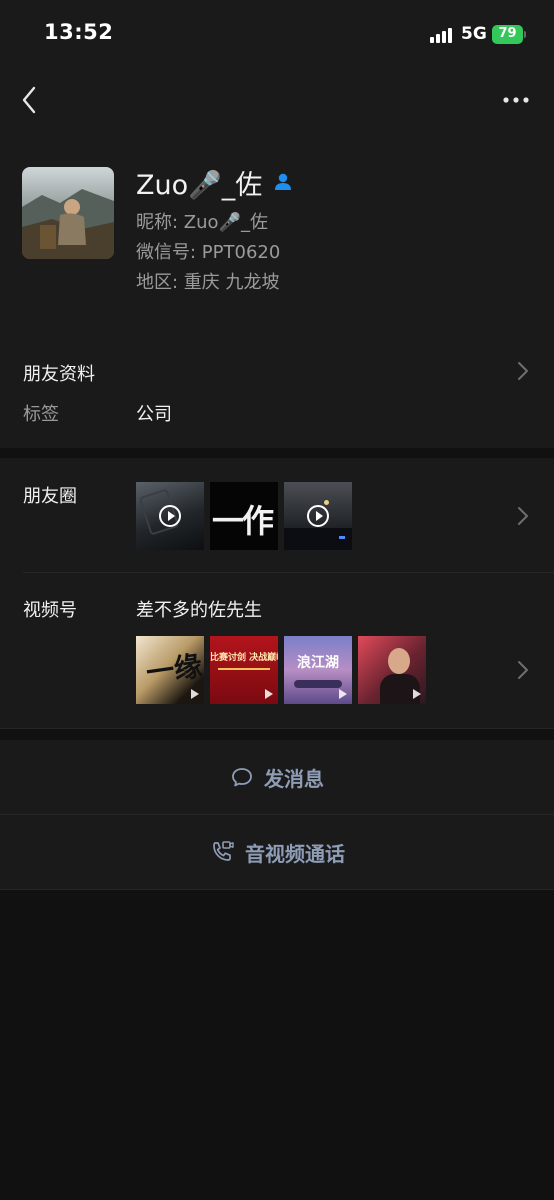 This screenshot has height=1200, width=554. I want to click on person-icon, so click(283, 181).